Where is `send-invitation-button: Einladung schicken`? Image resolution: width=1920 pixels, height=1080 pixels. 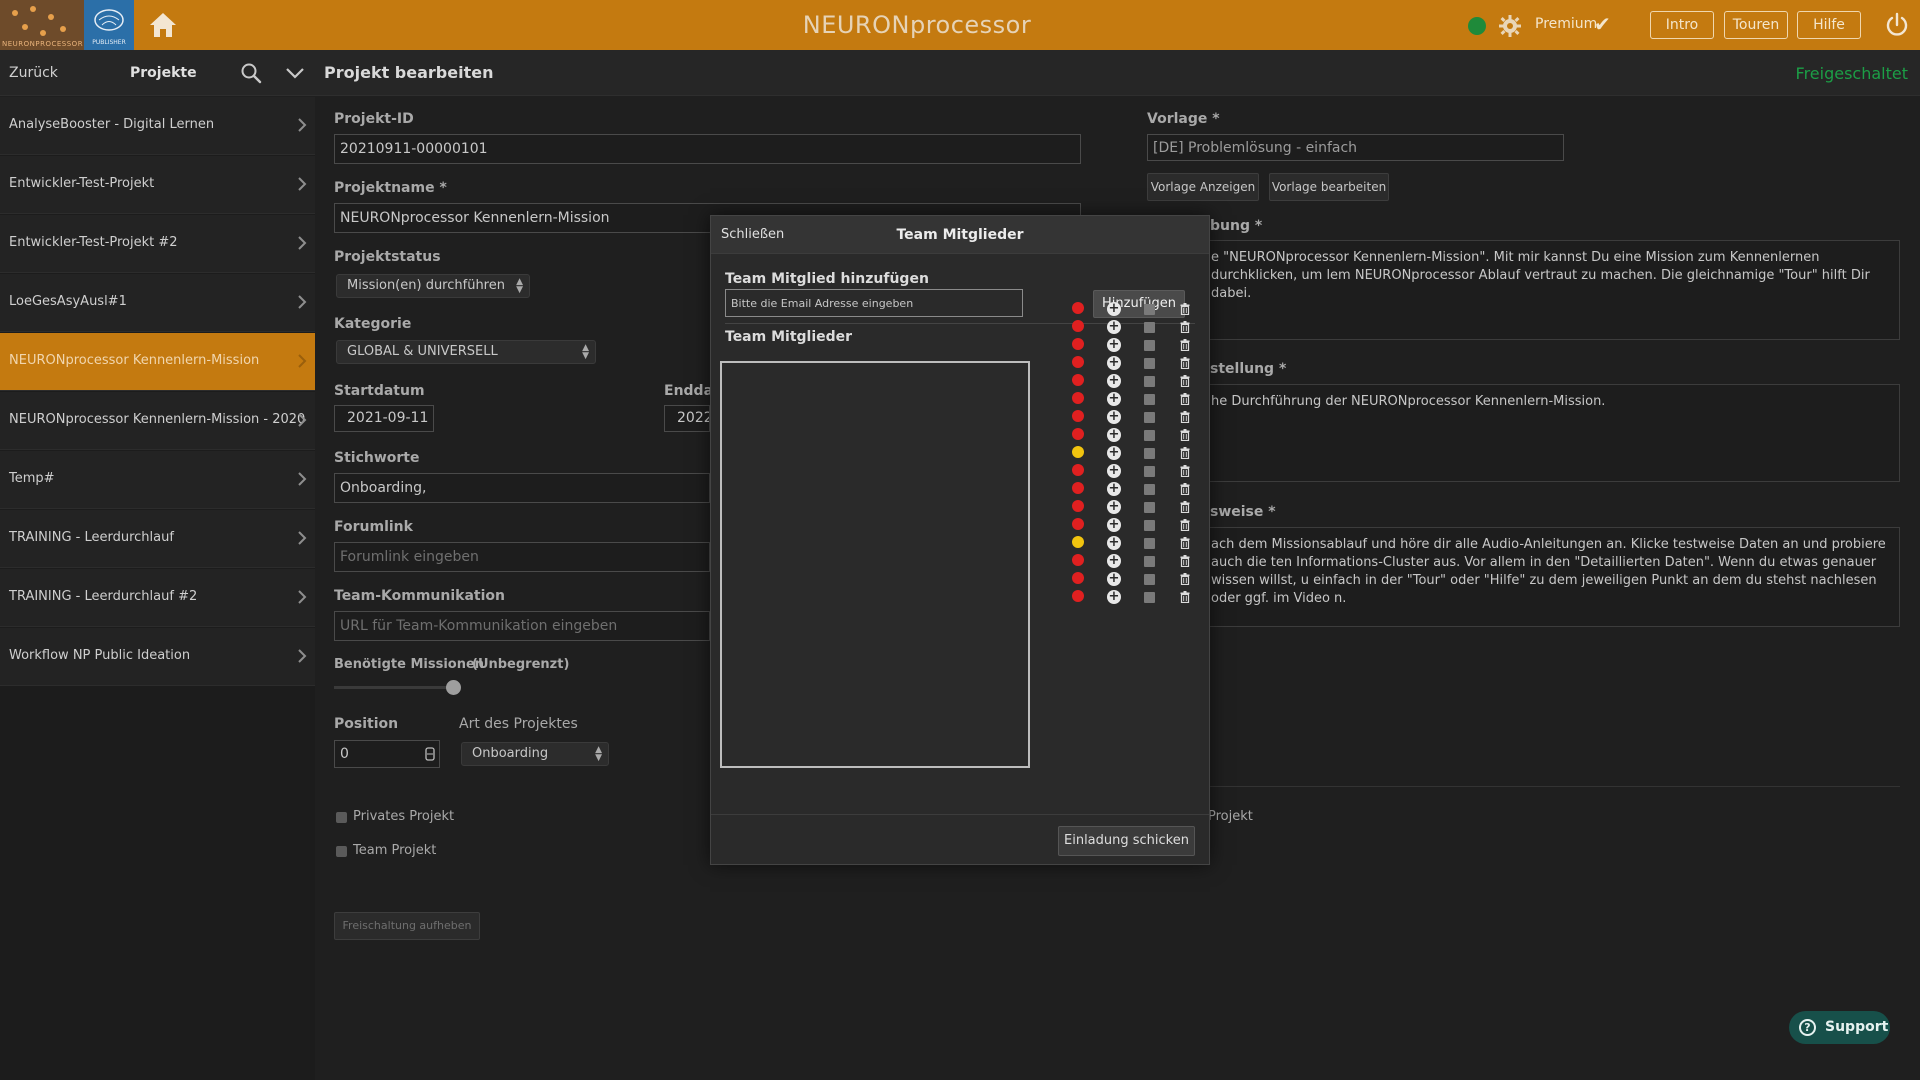
send-invitation-button: Einladung schicken is located at coordinates (1126, 841).